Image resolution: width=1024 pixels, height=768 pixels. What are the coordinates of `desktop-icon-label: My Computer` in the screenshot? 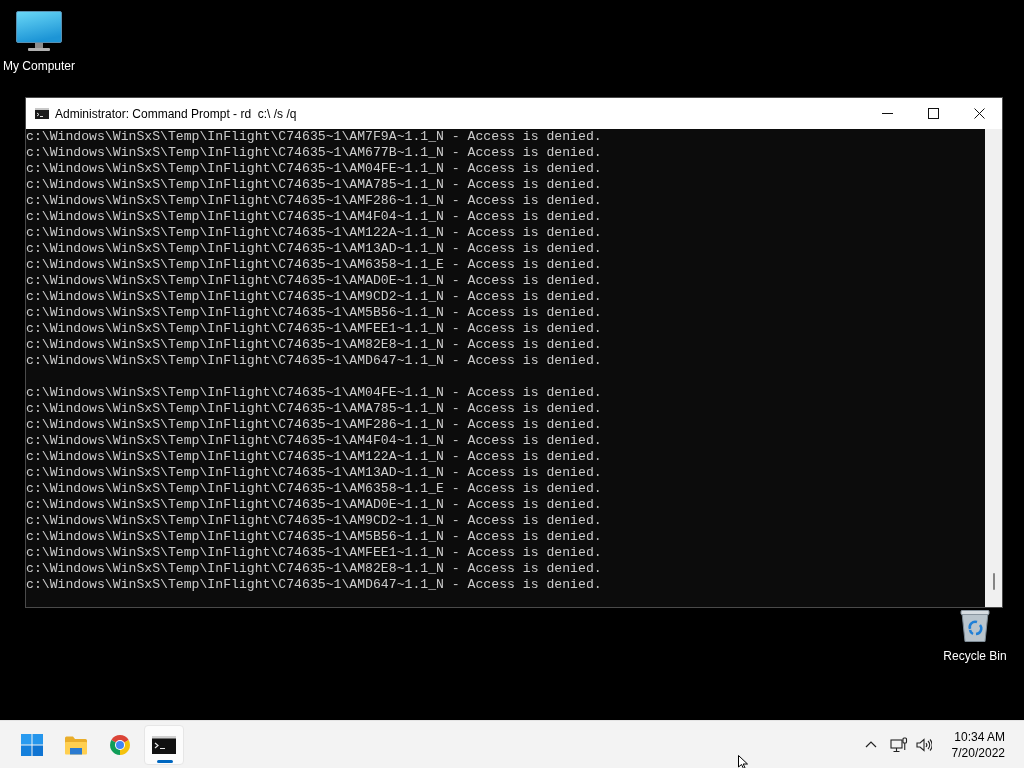 It's located at (39, 66).